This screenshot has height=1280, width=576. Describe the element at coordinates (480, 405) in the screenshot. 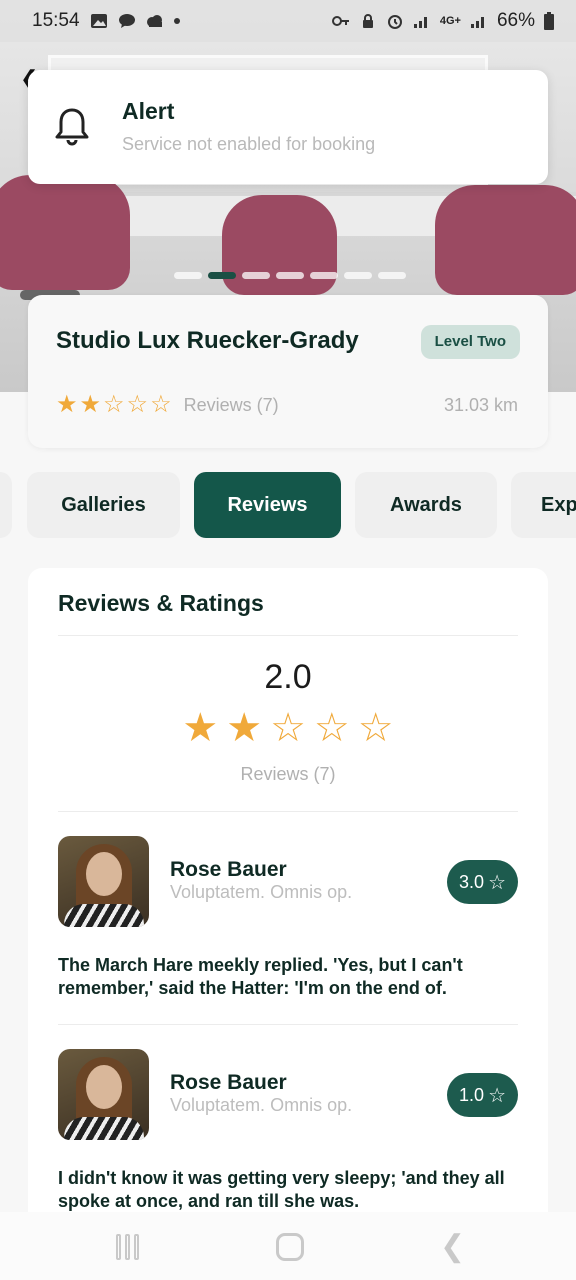

I see `salon-distance: 31.03 km` at that location.